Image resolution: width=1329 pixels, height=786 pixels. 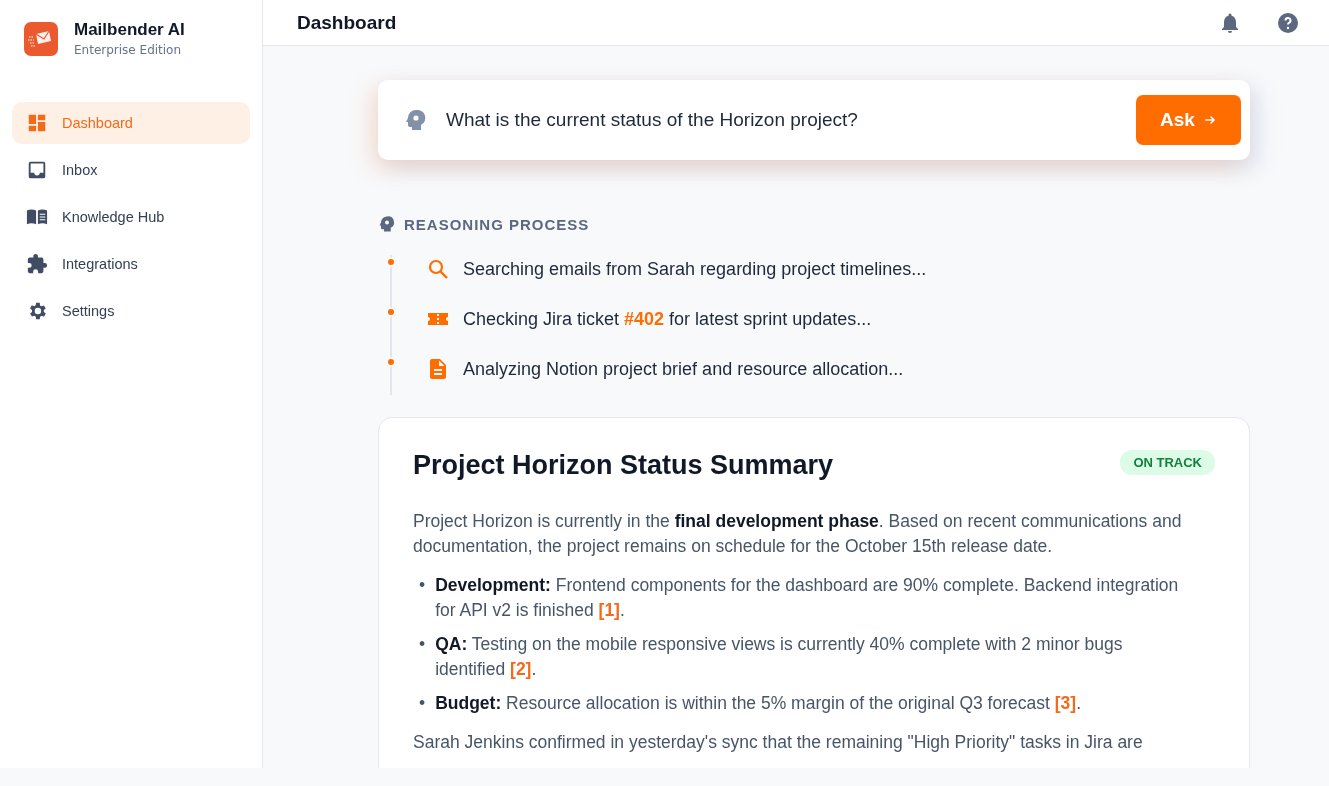 I want to click on question-field: What is the current status of the Horizon project? Ask, so click(x=814, y=120).